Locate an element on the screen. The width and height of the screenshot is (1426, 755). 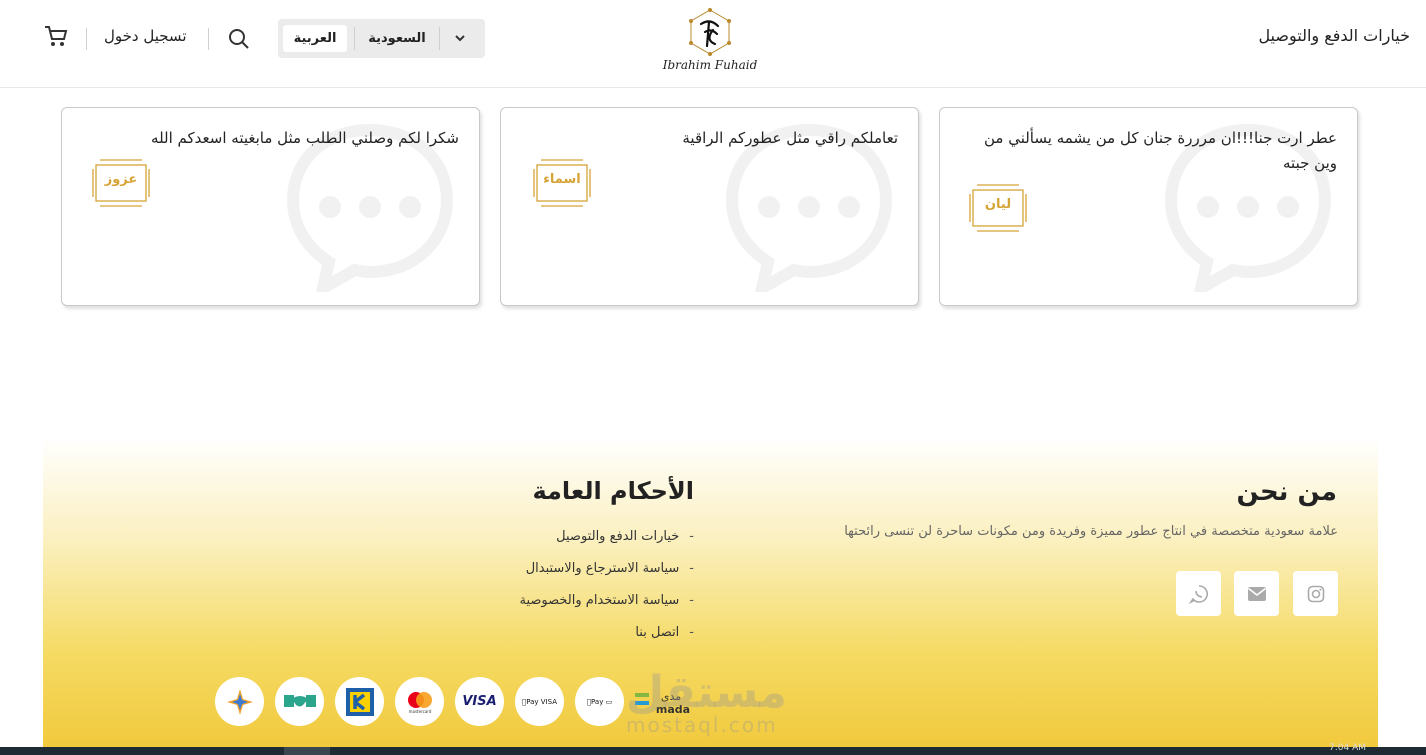
terms-link: -خيارات الدفع والتوصيل is located at coordinates (607, 543).